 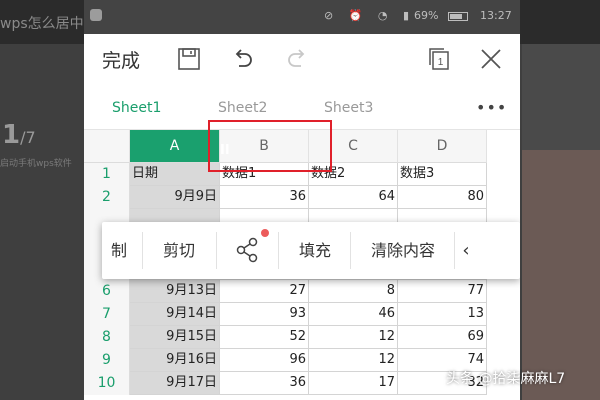 I want to click on close-icon, so click(x=491, y=59).